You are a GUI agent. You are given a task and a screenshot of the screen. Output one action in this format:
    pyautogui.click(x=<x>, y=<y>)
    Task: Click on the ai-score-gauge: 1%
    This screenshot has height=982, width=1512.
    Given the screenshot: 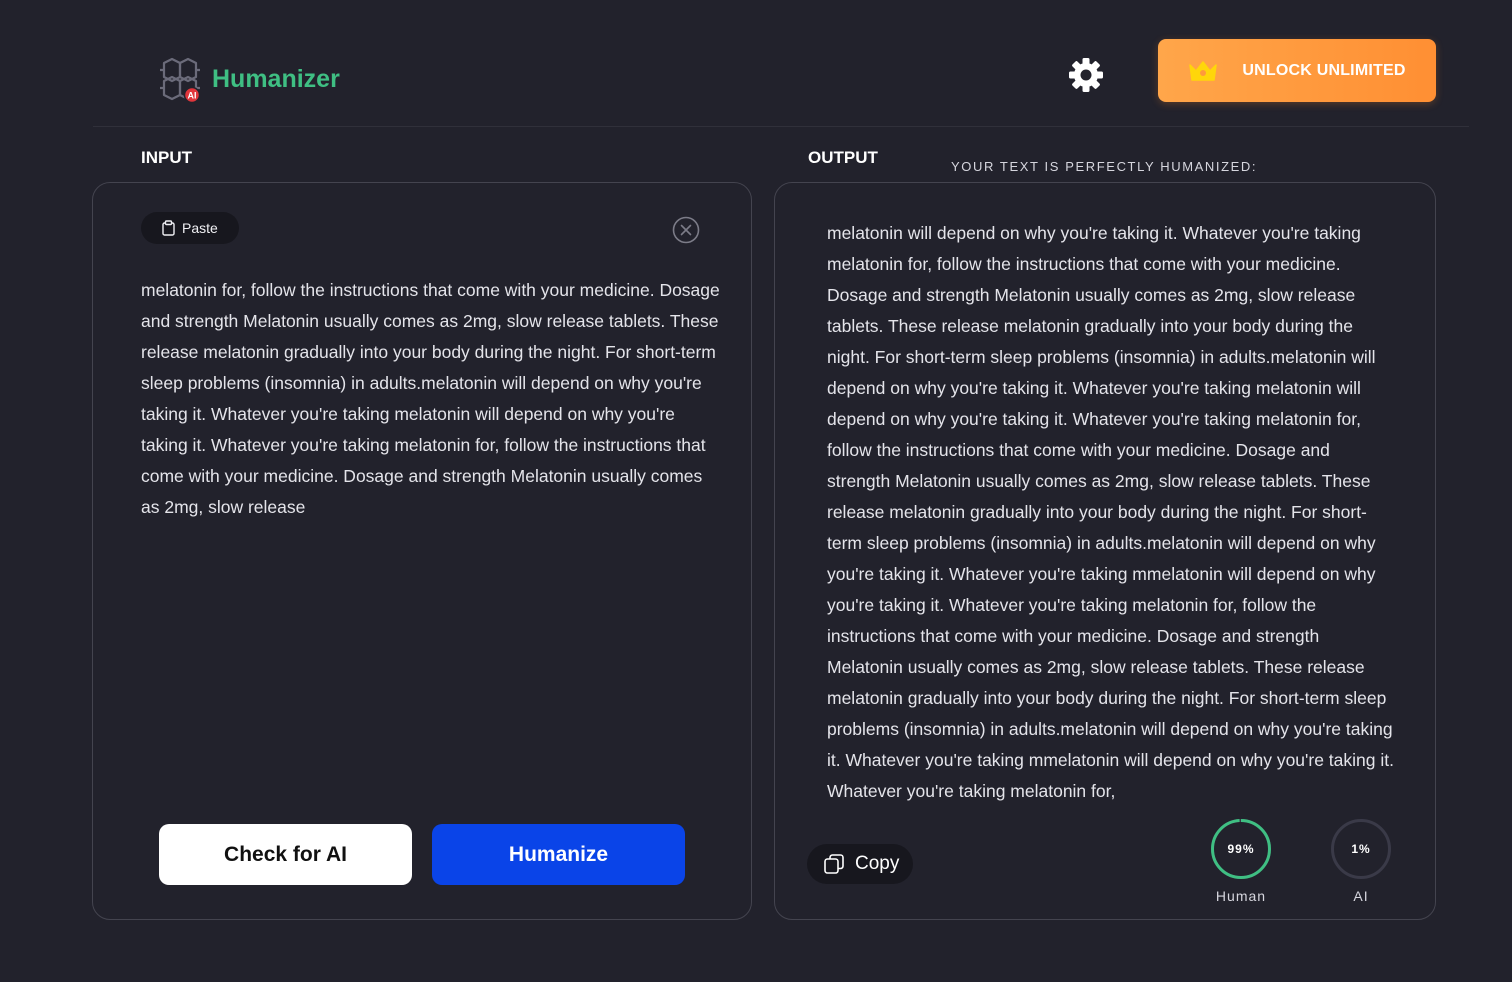 What is the action you would take?
    pyautogui.click(x=1361, y=849)
    